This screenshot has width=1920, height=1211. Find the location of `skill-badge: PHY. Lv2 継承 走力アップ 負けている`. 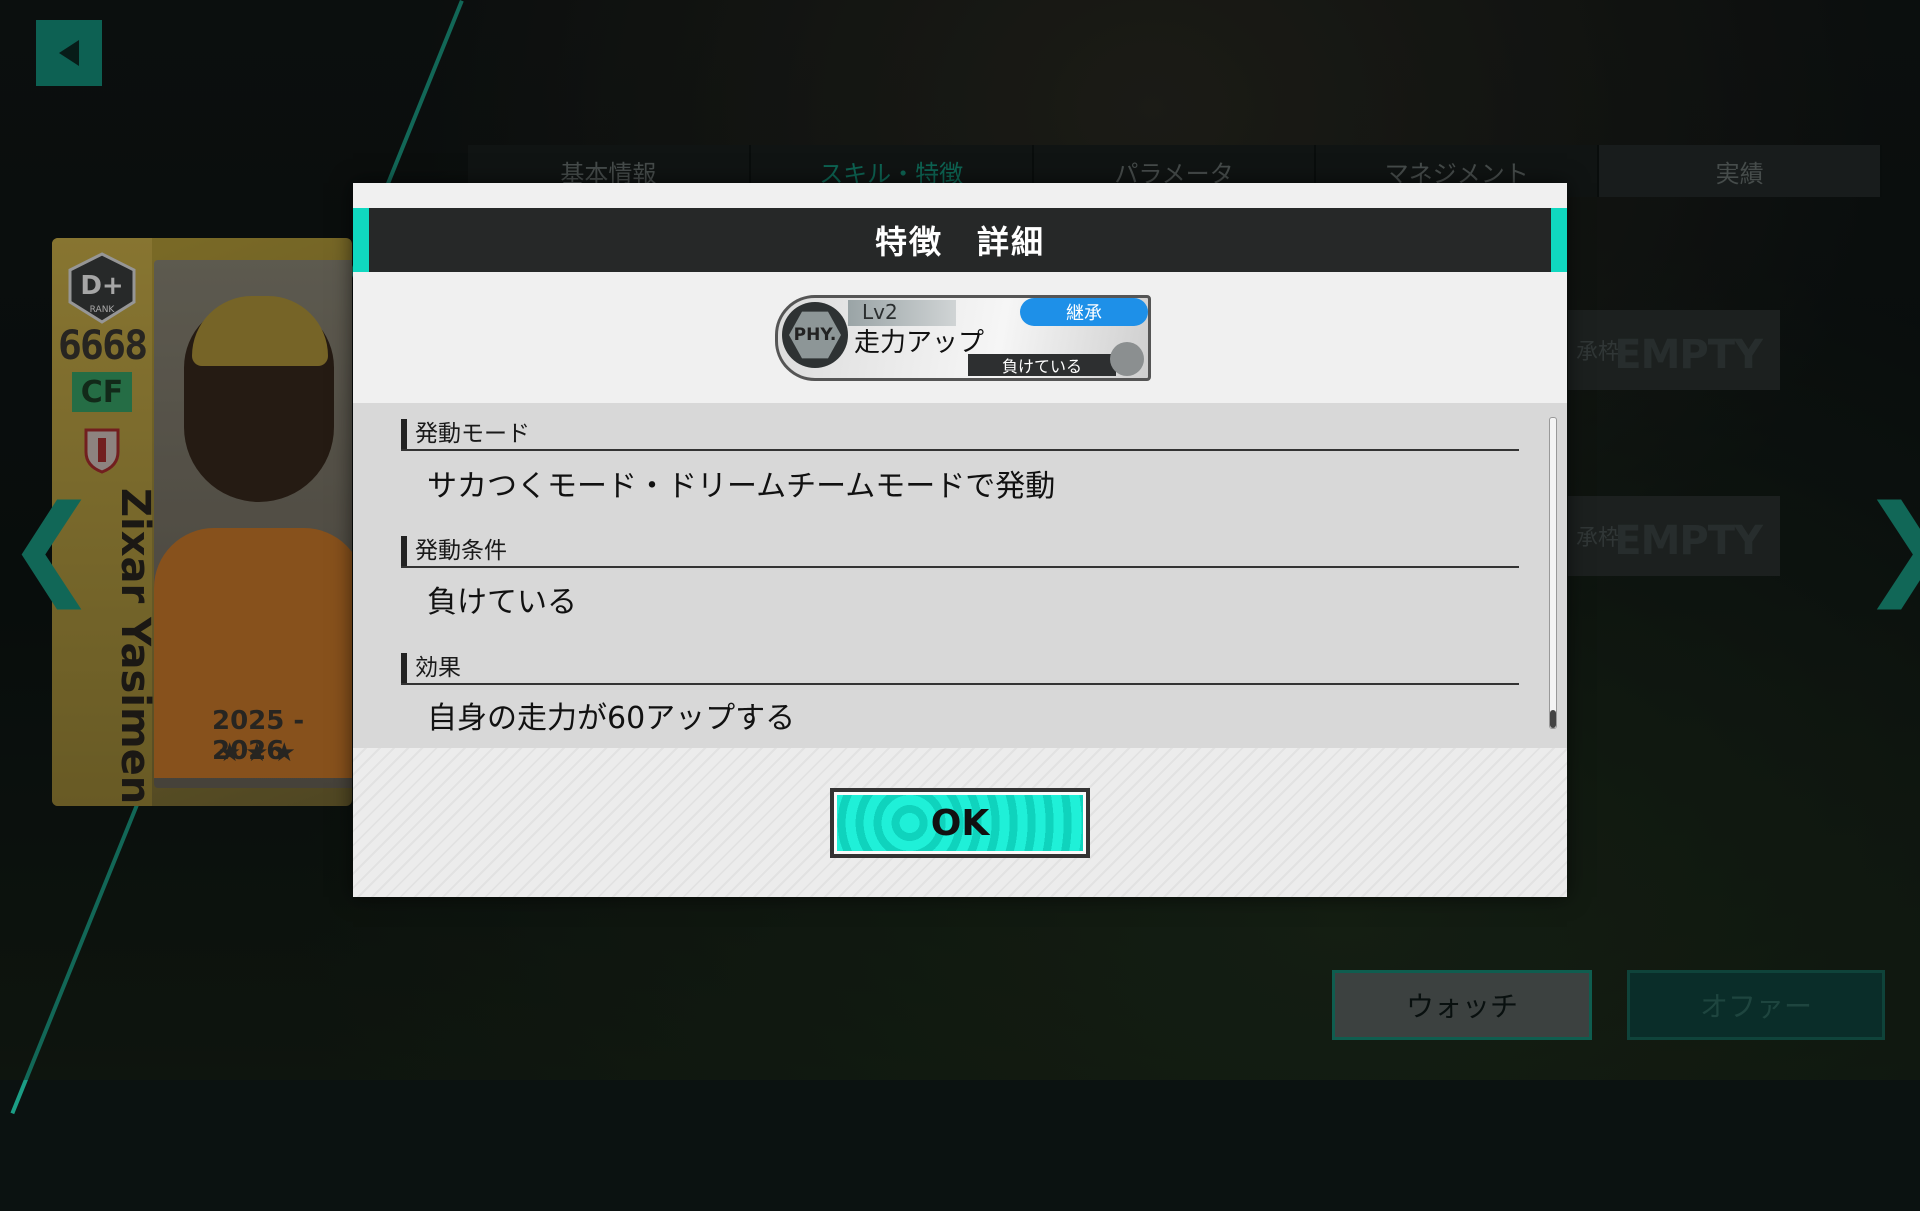

skill-badge: PHY. Lv2 継承 走力アップ 負けている is located at coordinates (963, 338).